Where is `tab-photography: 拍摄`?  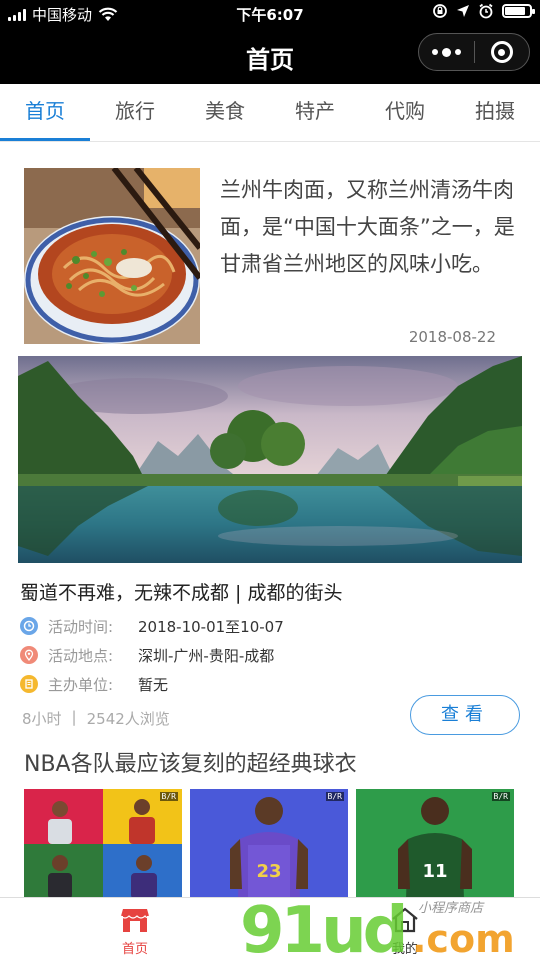 tab-photography: 拍摄 is located at coordinates (495, 112).